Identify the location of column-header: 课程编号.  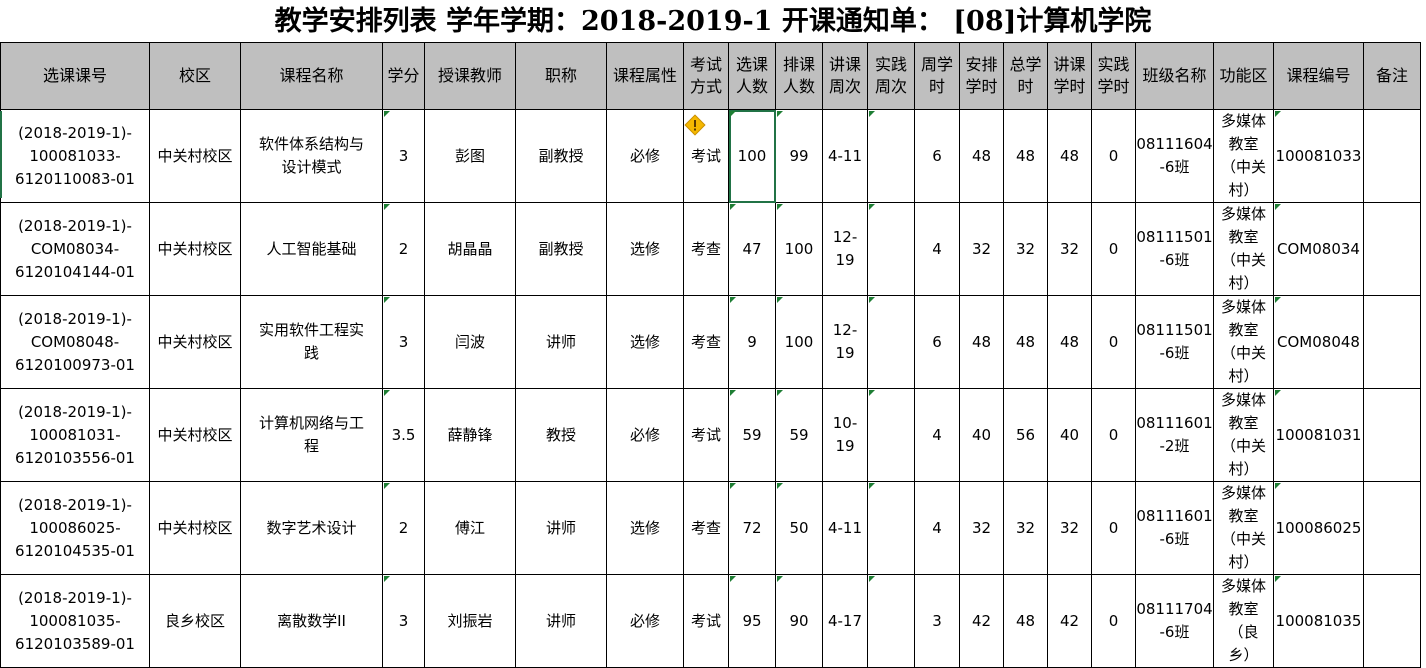
(1318, 76).